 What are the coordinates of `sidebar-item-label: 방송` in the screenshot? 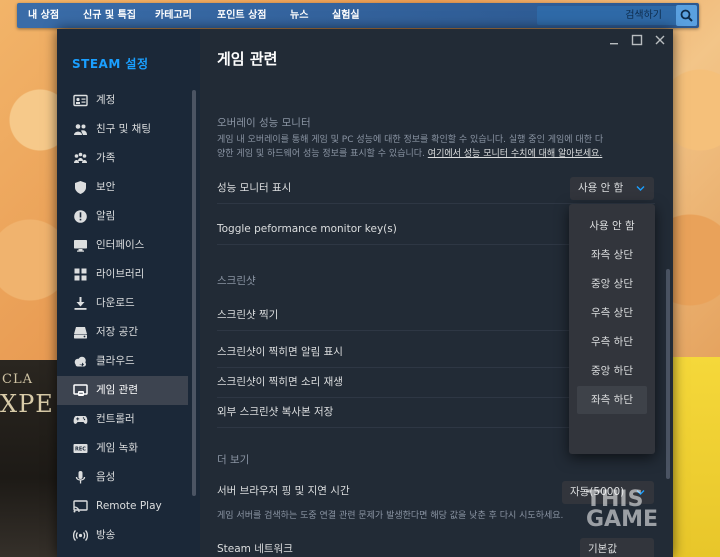 It's located at (106, 535).